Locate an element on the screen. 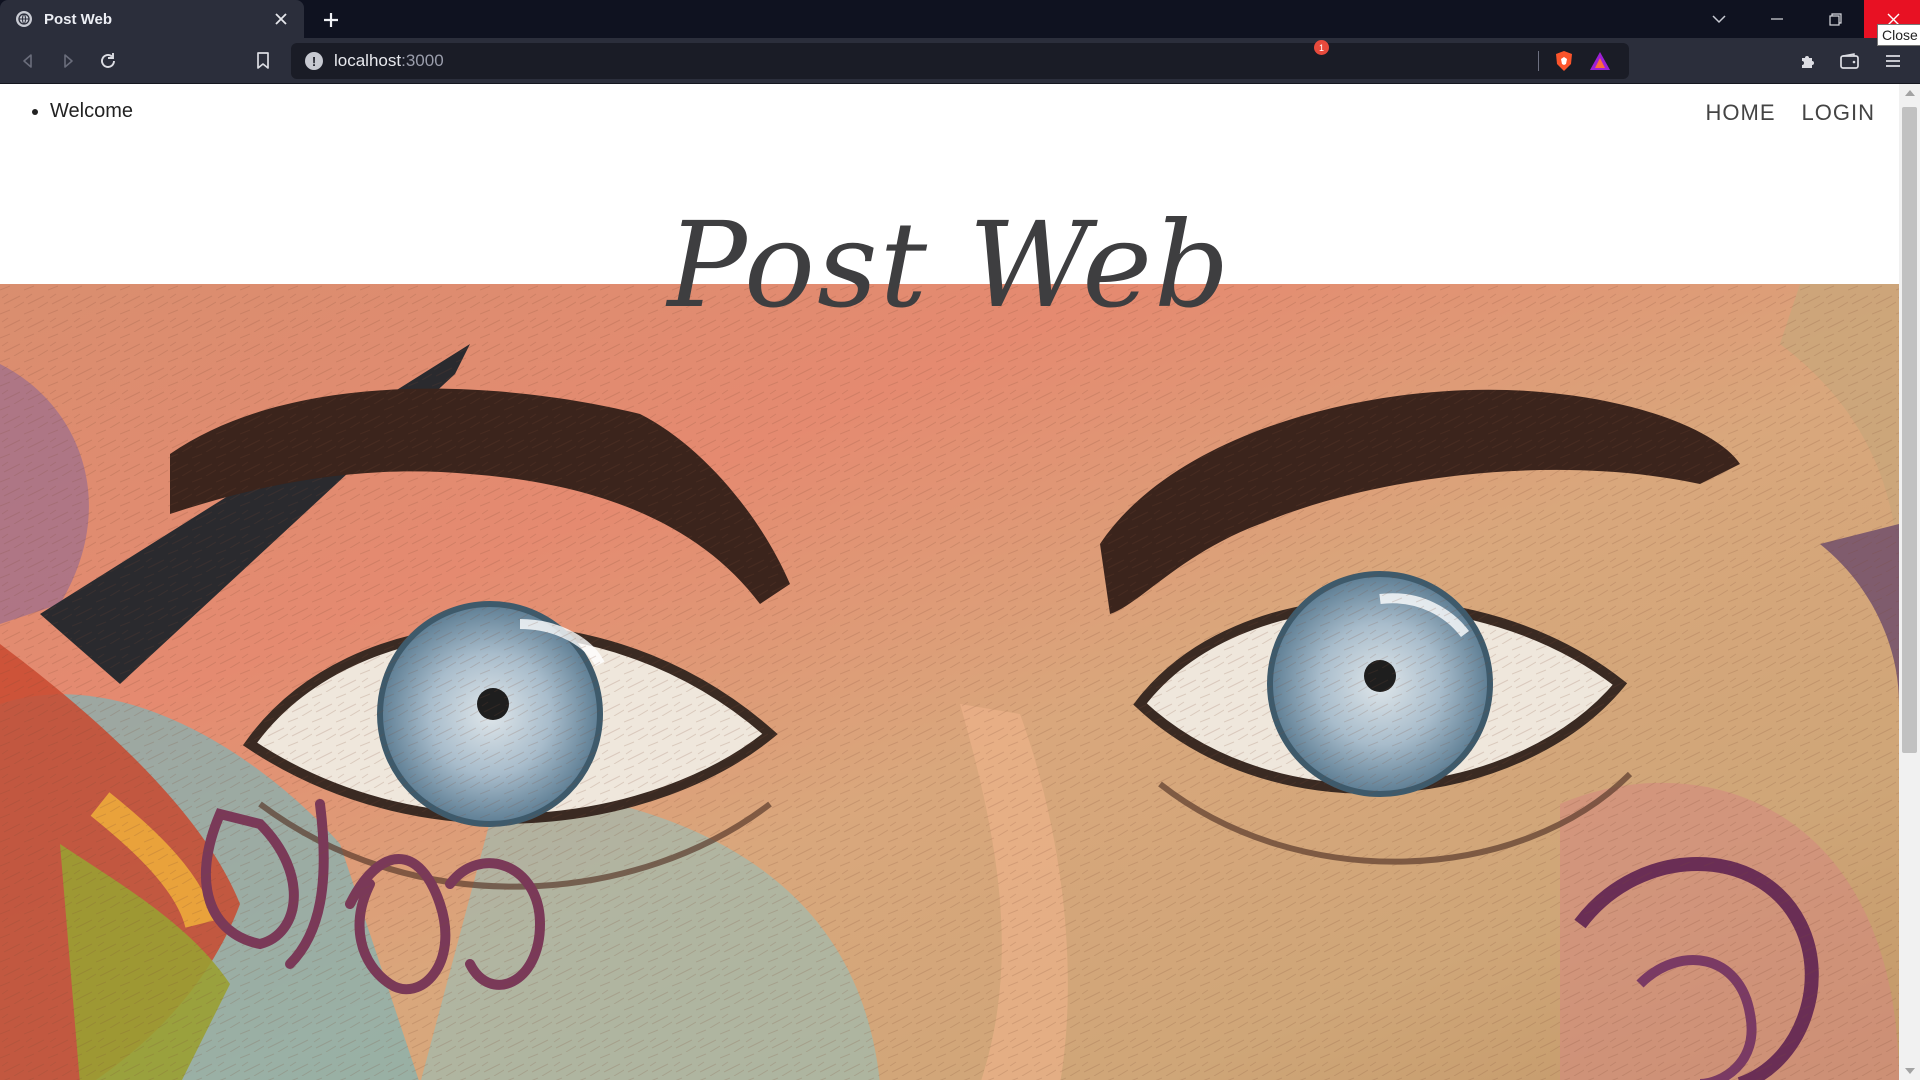 The height and width of the screenshot is (1080, 1920). back-arrow-icon is located at coordinates (28, 61).